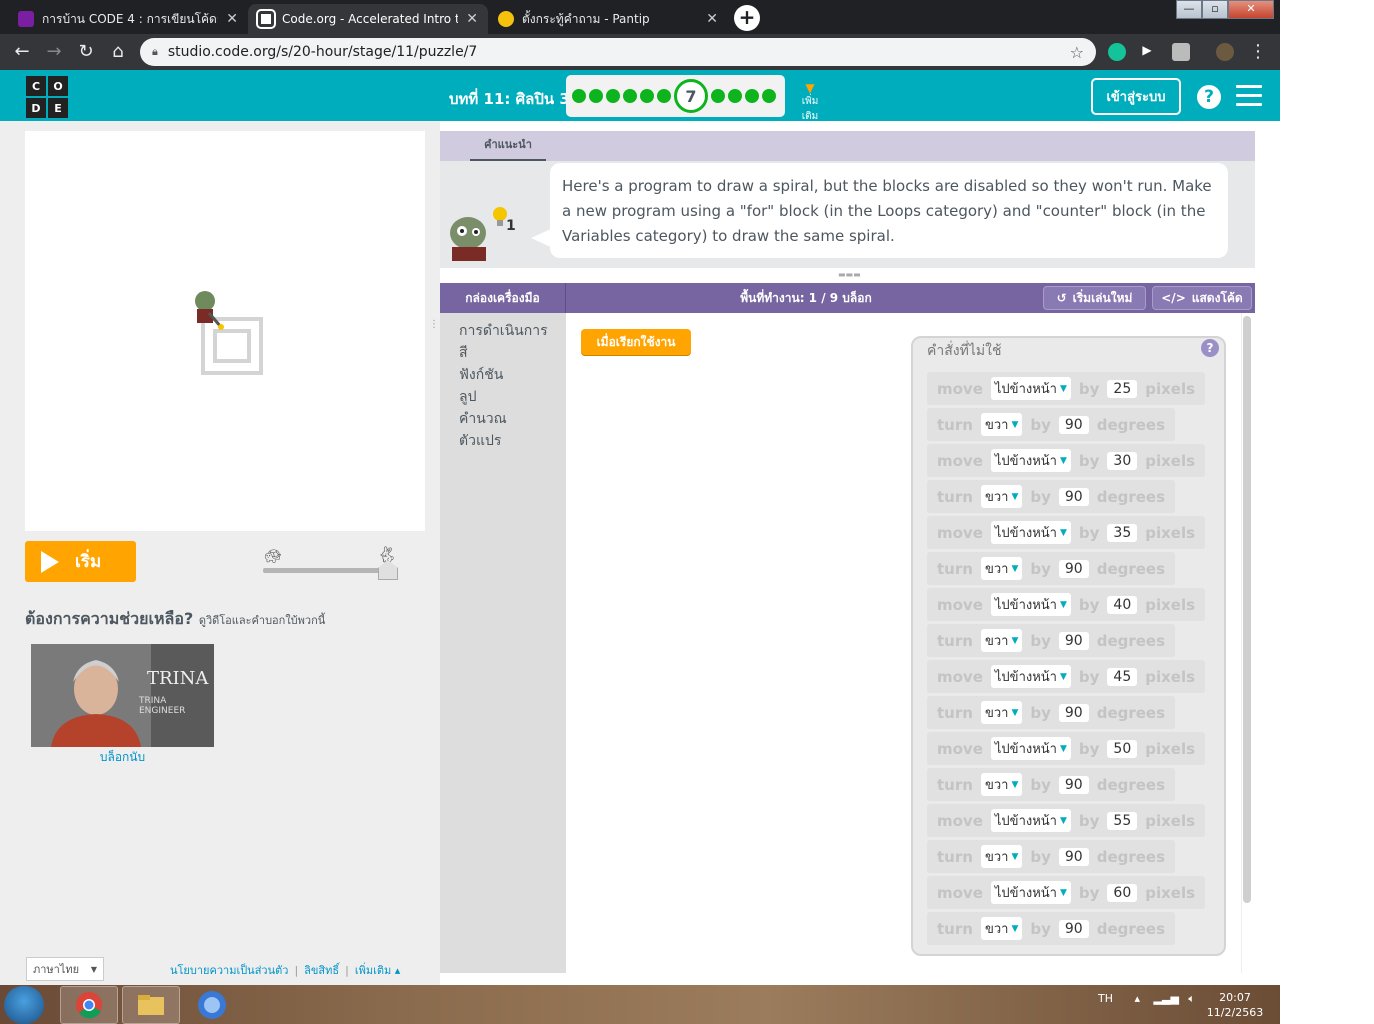 This screenshot has height=1024, width=1374. I want to click on browser-tab: การบ้าน CODE 4 : การเขียนโค้ดกับ Z ✕, so click(128, 19).